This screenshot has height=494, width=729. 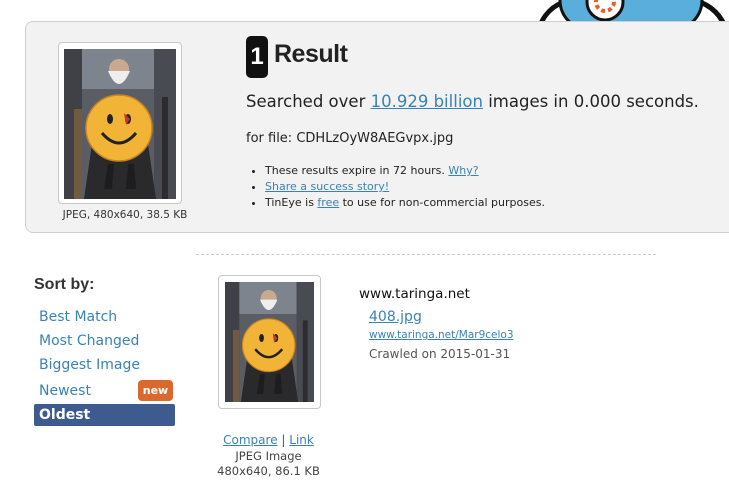 What do you see at coordinates (291, 202) in the screenshot?
I see `free-prefix: TinEye is` at bounding box center [291, 202].